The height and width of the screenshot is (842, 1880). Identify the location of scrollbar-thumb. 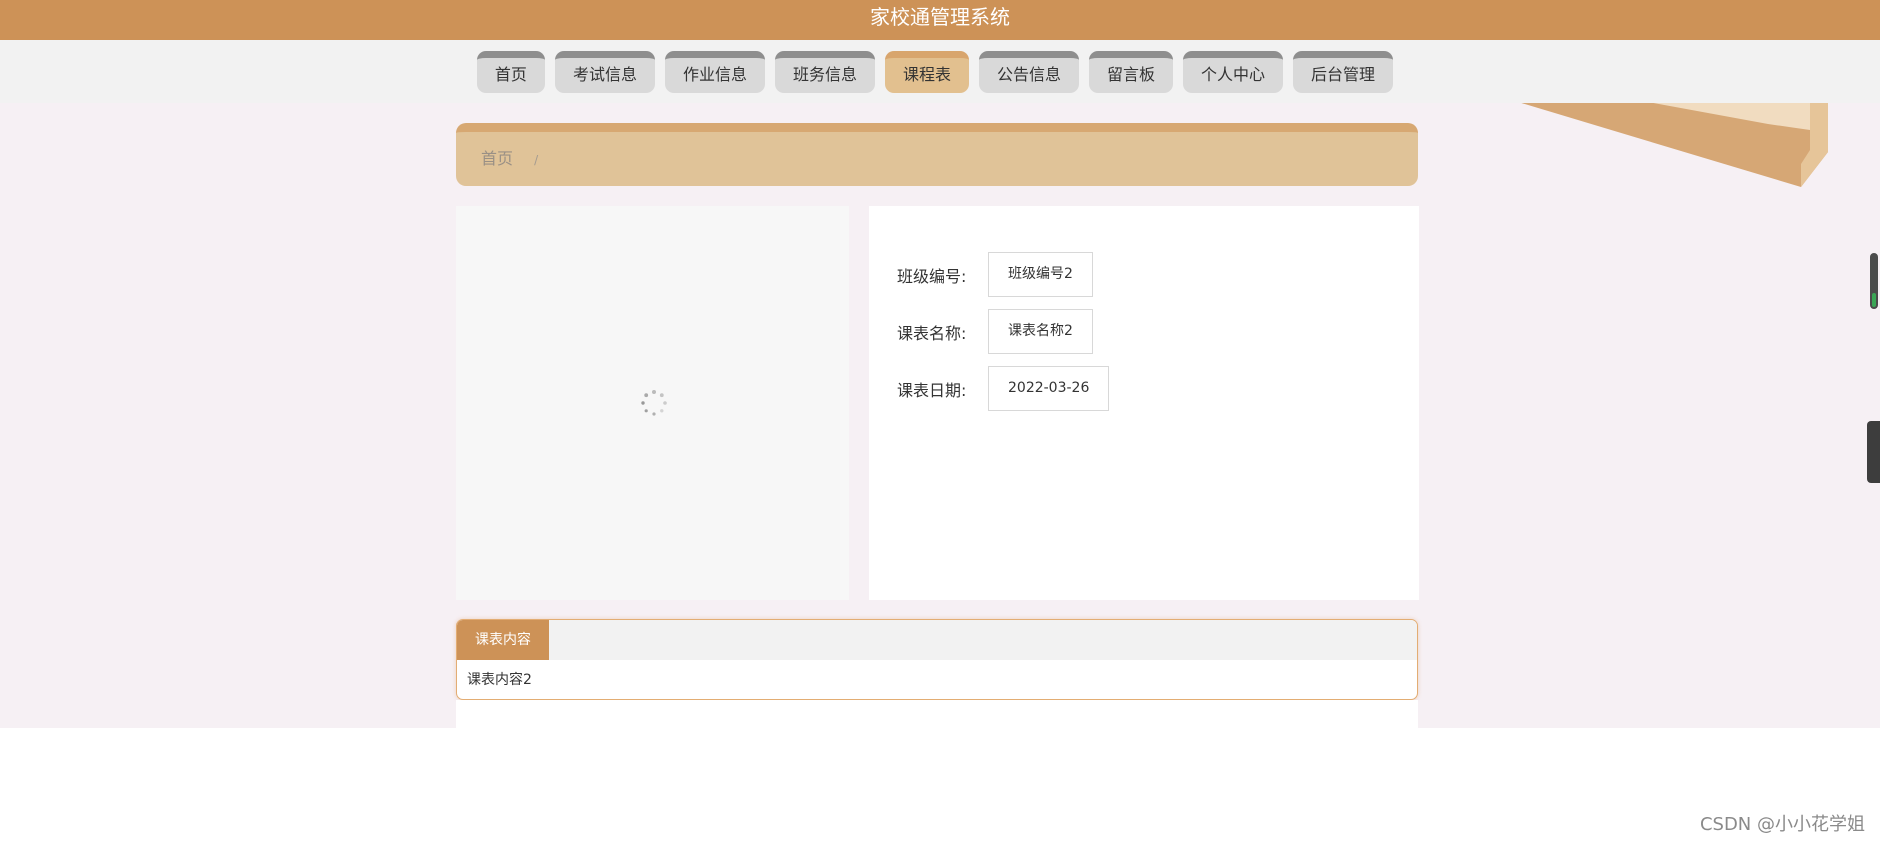
(1874, 281).